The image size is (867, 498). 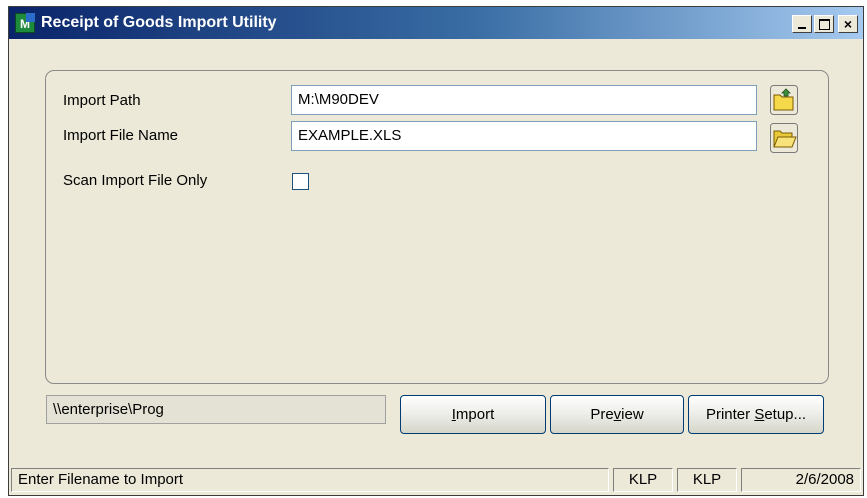 I want to click on import-file-name-input: EXAMPLE.XLS, so click(x=524, y=136).